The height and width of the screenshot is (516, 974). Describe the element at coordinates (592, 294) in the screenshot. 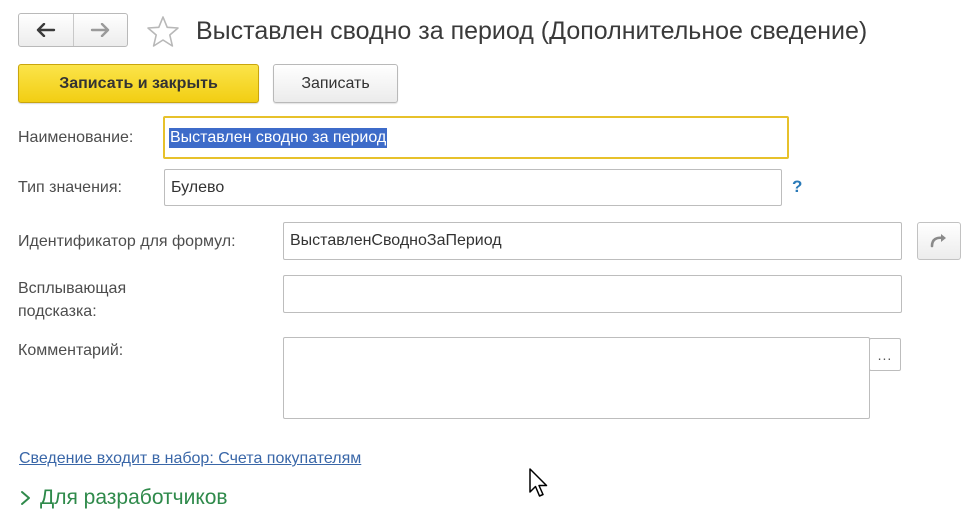

I see `tooltip-input` at that location.